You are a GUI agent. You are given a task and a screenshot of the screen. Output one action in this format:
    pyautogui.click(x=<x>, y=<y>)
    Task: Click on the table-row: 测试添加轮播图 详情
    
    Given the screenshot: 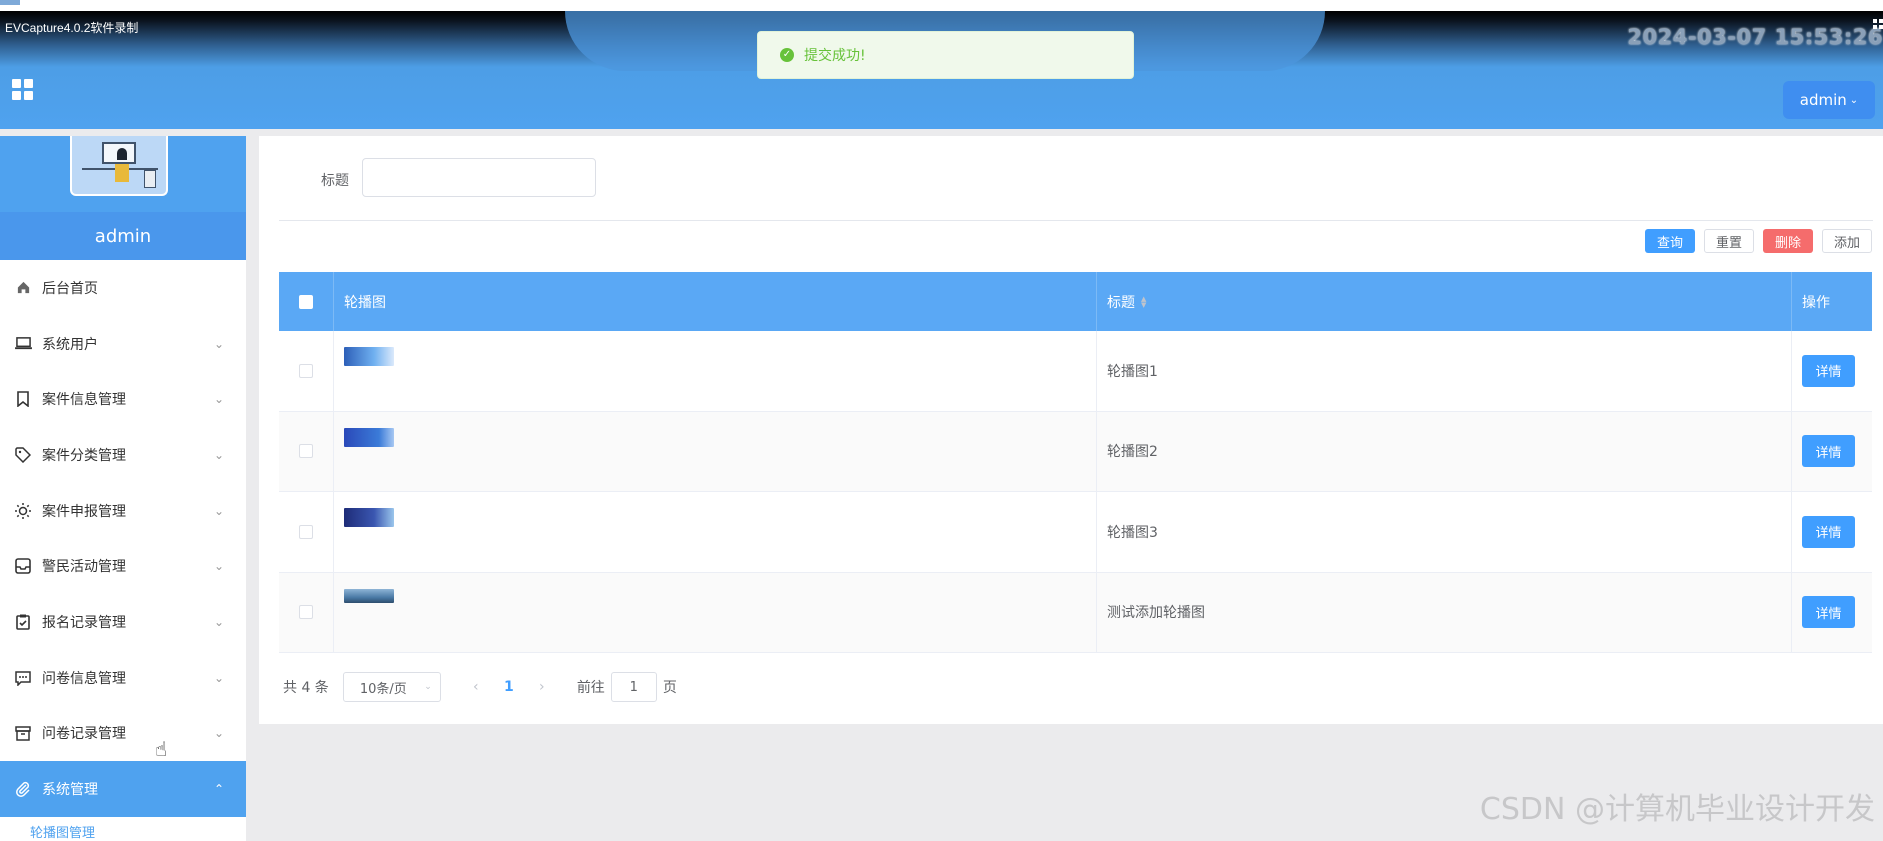 What is the action you would take?
    pyautogui.click(x=1075, y=612)
    